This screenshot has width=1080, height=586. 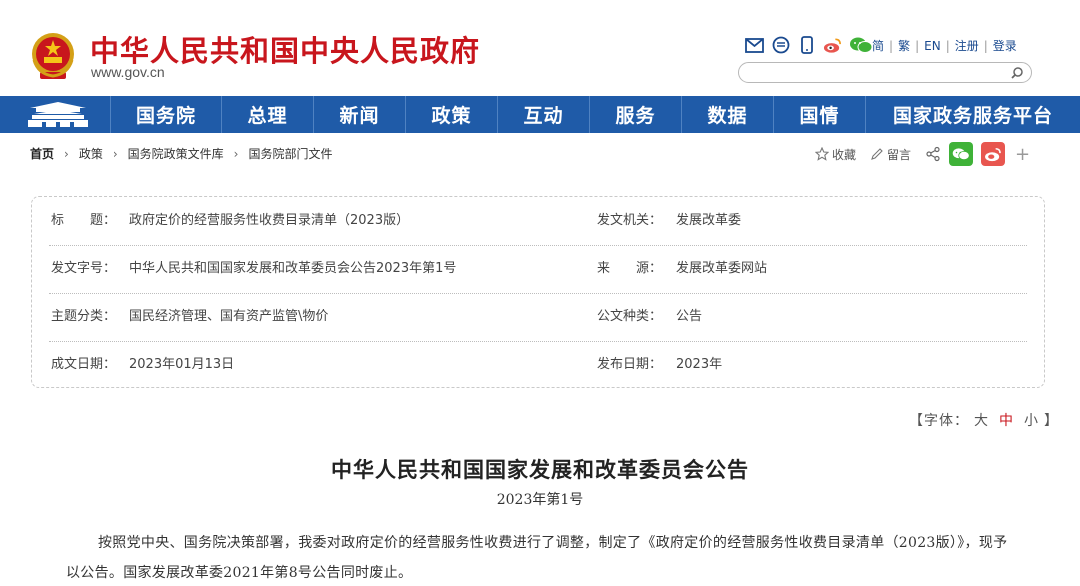 What do you see at coordinates (1031, 420) in the screenshot?
I see `font-size-small: 小` at bounding box center [1031, 420].